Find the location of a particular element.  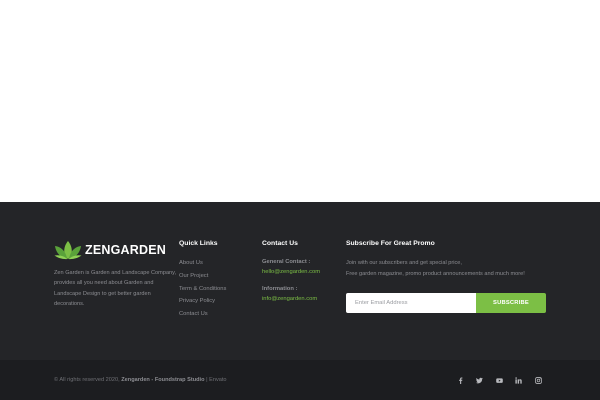

information-email-link: info@zengarden.com is located at coordinates (289, 299).